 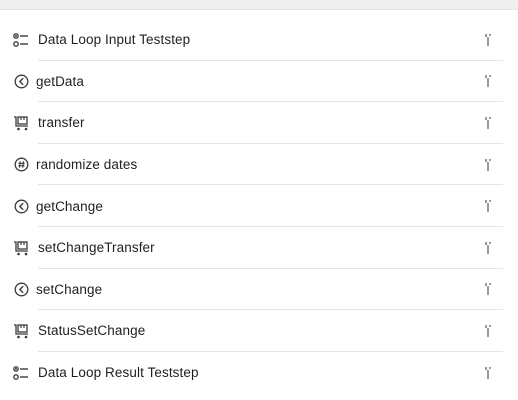 I want to click on list-item: getChange, so click(x=259, y=206).